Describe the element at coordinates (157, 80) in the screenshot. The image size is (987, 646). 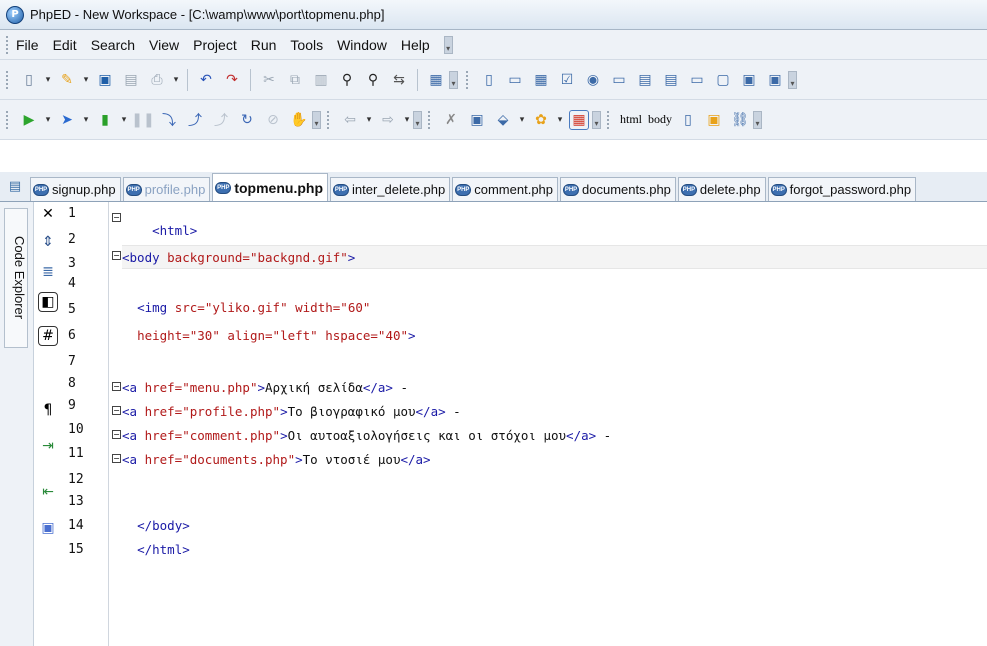
I see `print-icon: ⎙` at that location.